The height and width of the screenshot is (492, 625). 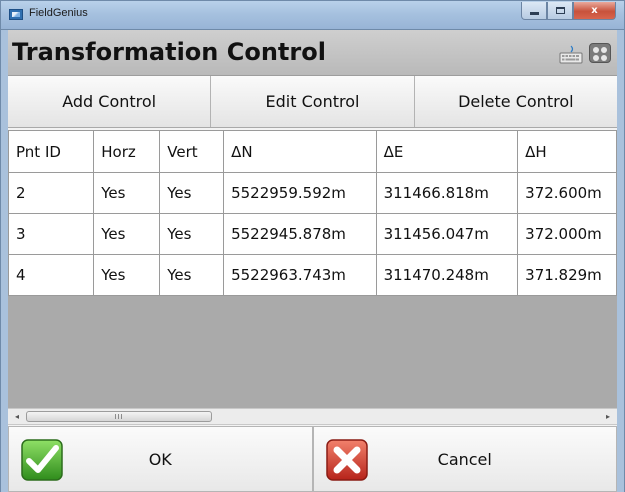 I want to click on window-title: FieldGenius, so click(x=58, y=13).